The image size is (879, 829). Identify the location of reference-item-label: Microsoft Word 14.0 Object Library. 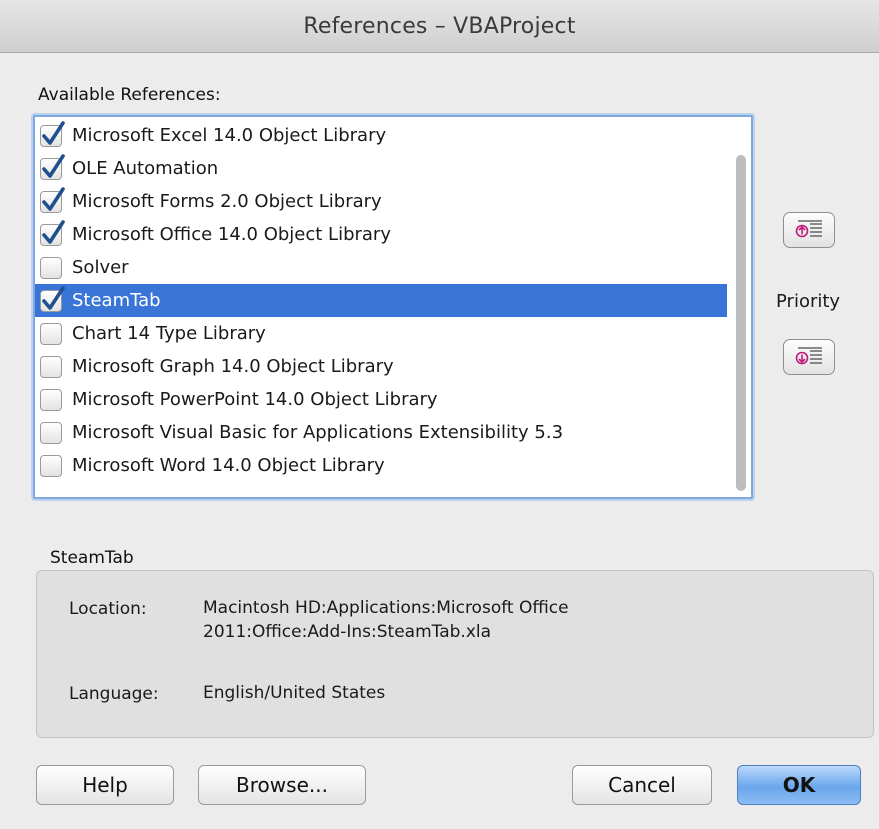
(228, 465).